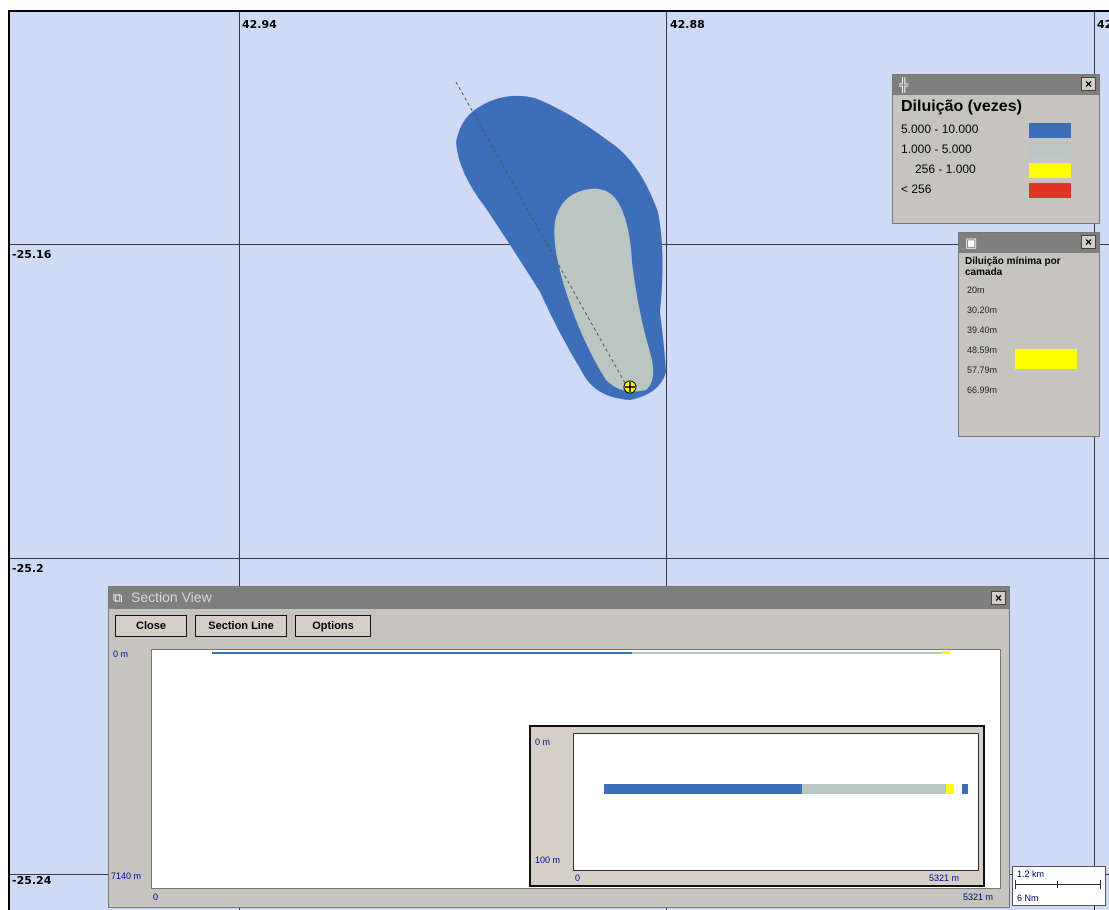 This screenshot has width=1109, height=910. I want to click on section-titlebar: ⧉ Section View ×, so click(559, 598).